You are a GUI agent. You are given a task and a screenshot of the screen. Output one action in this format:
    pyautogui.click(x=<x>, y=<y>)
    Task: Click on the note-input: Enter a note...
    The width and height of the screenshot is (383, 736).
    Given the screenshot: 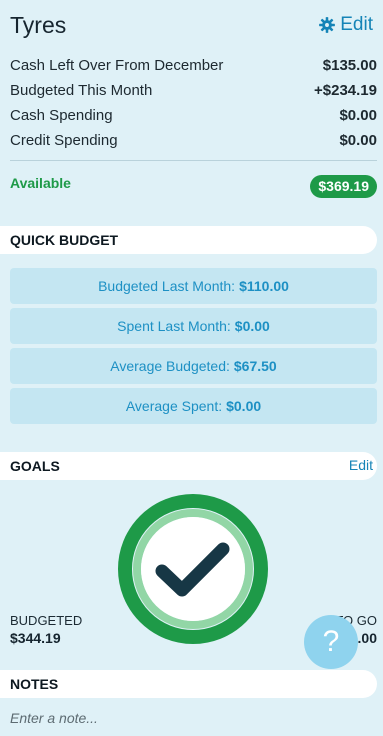 What is the action you would take?
    pyautogui.click(x=54, y=718)
    